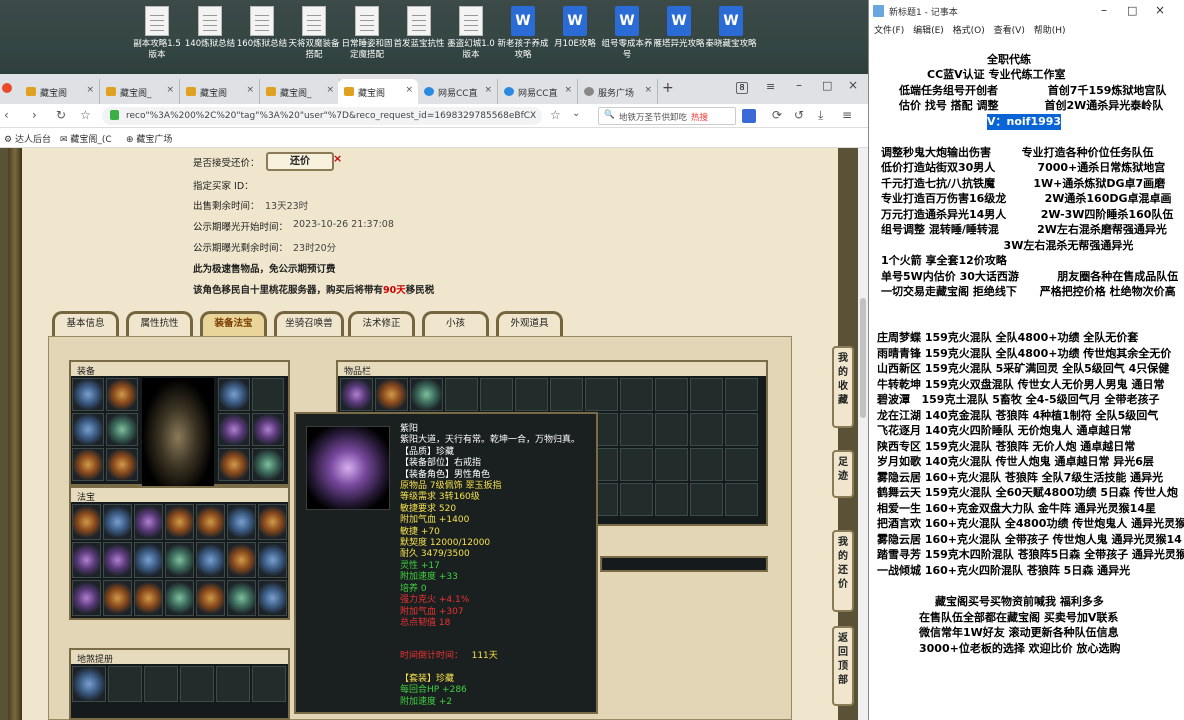 Image resolution: width=1184 pixels, height=720 pixels. Describe the element at coordinates (233, 324) in the screenshot. I see `tab-equipment: 装备法宝` at that location.